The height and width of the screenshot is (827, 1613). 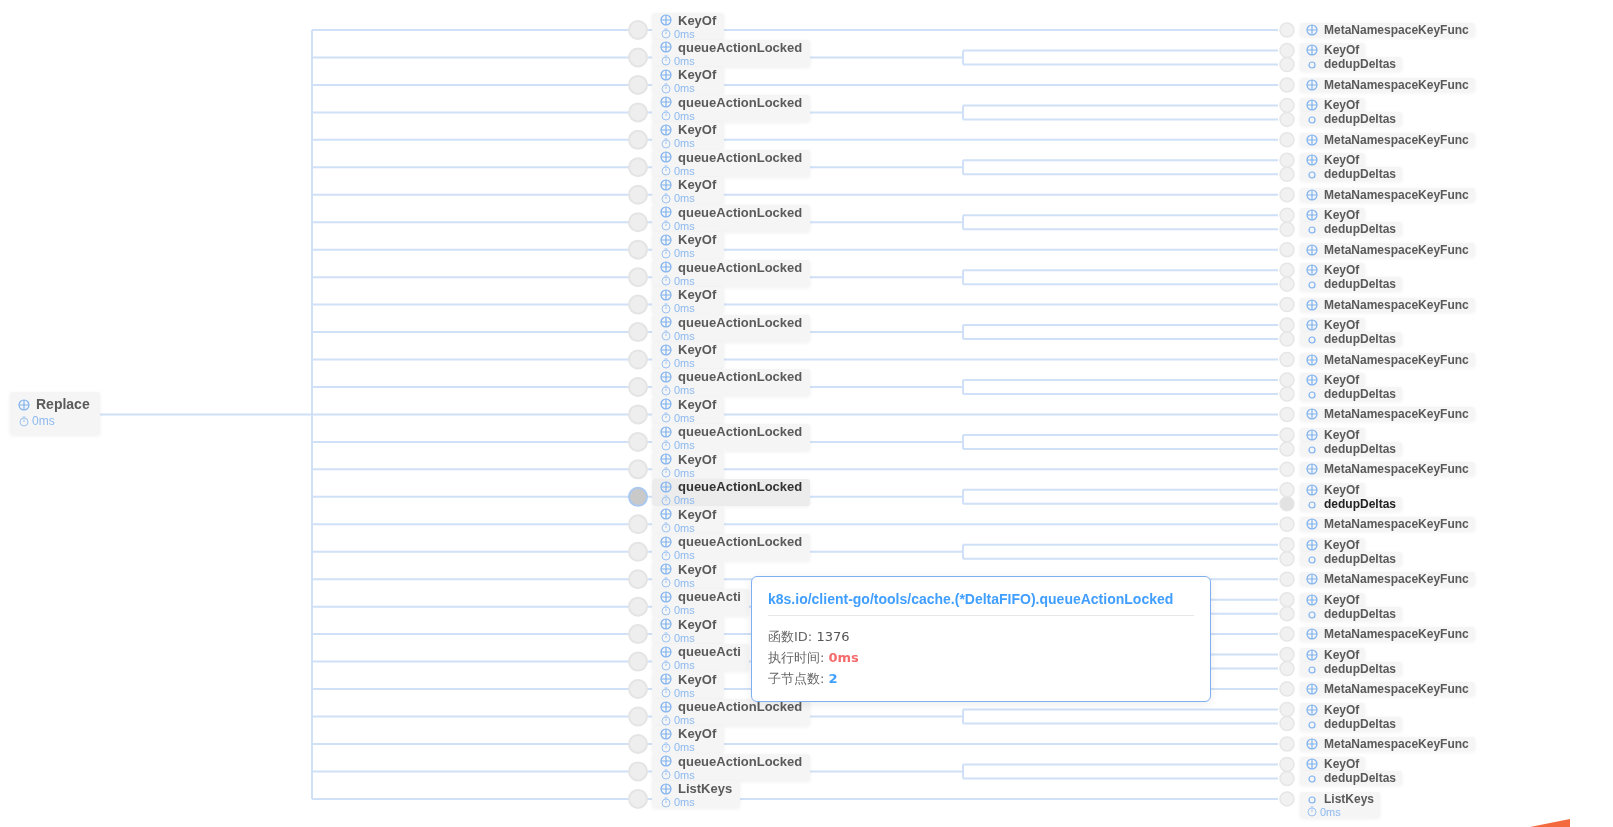 What do you see at coordinates (700, 658) in the screenshot?
I see `function-node: queueActi 0ms` at bounding box center [700, 658].